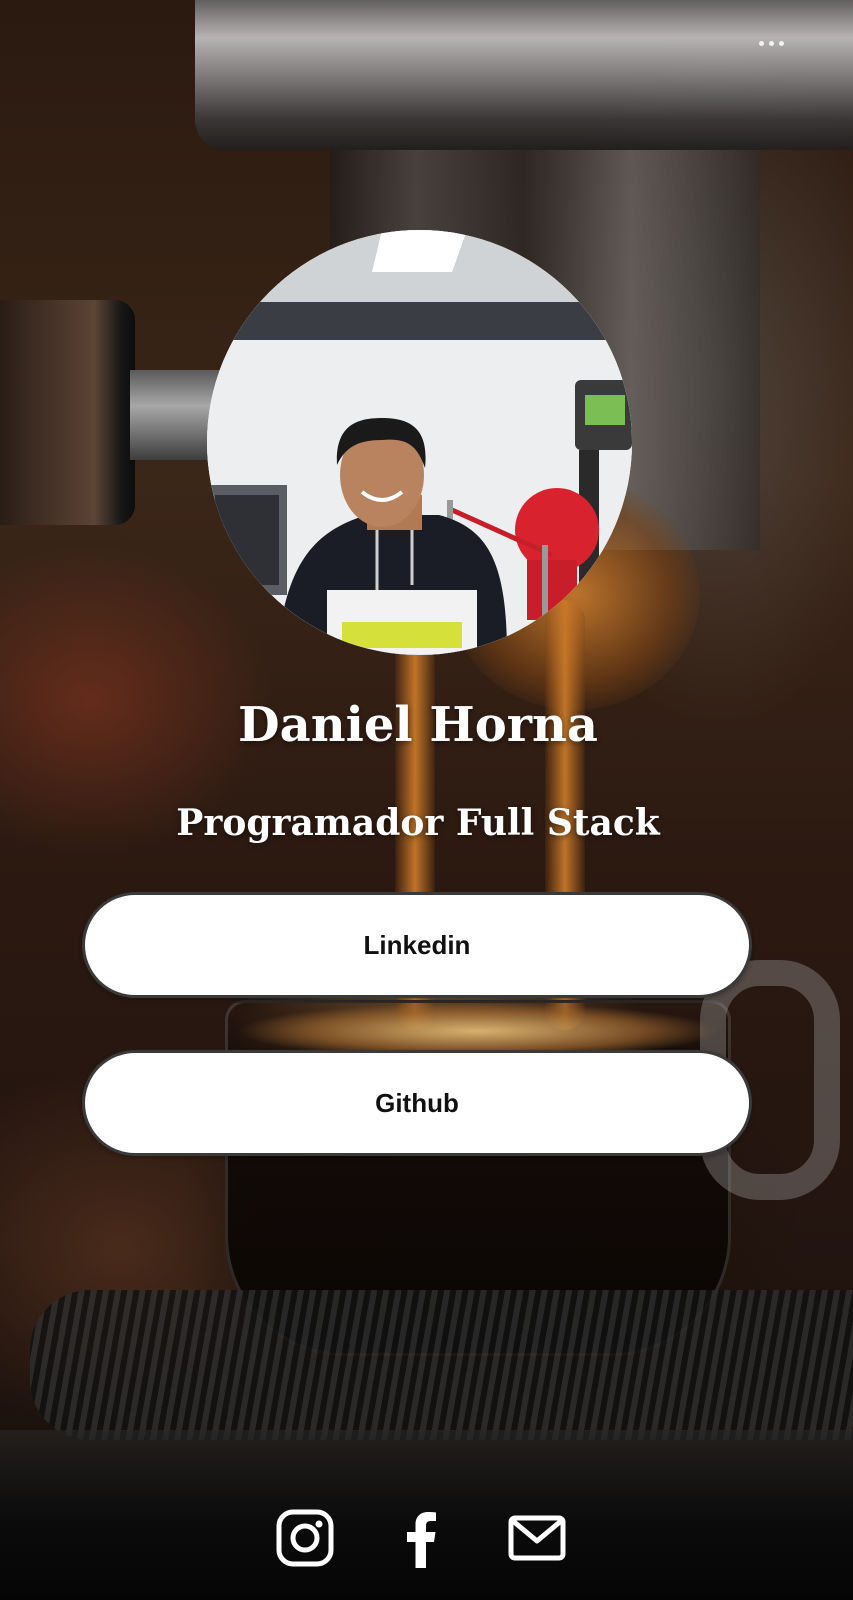 This screenshot has width=853, height=1600. What do you see at coordinates (418, 823) in the screenshot?
I see `profile-title: Programador Full Stack` at bounding box center [418, 823].